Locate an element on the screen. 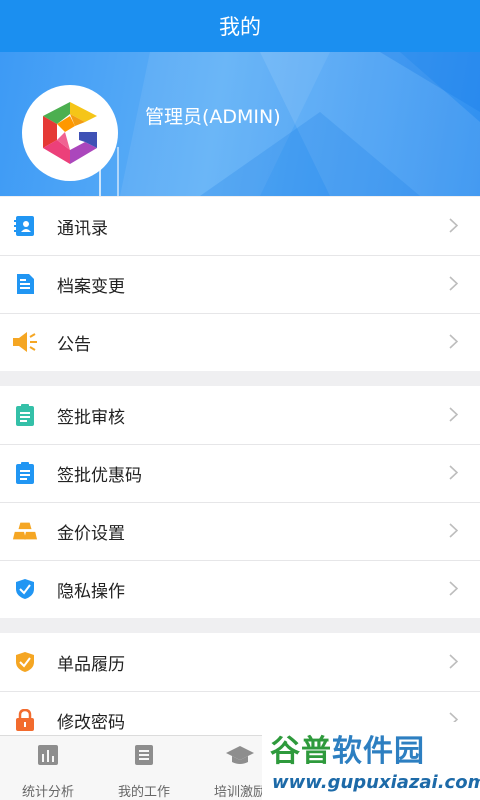 This screenshot has width=480, height=800. menu-item-label: 档案变更 is located at coordinates (91, 286).